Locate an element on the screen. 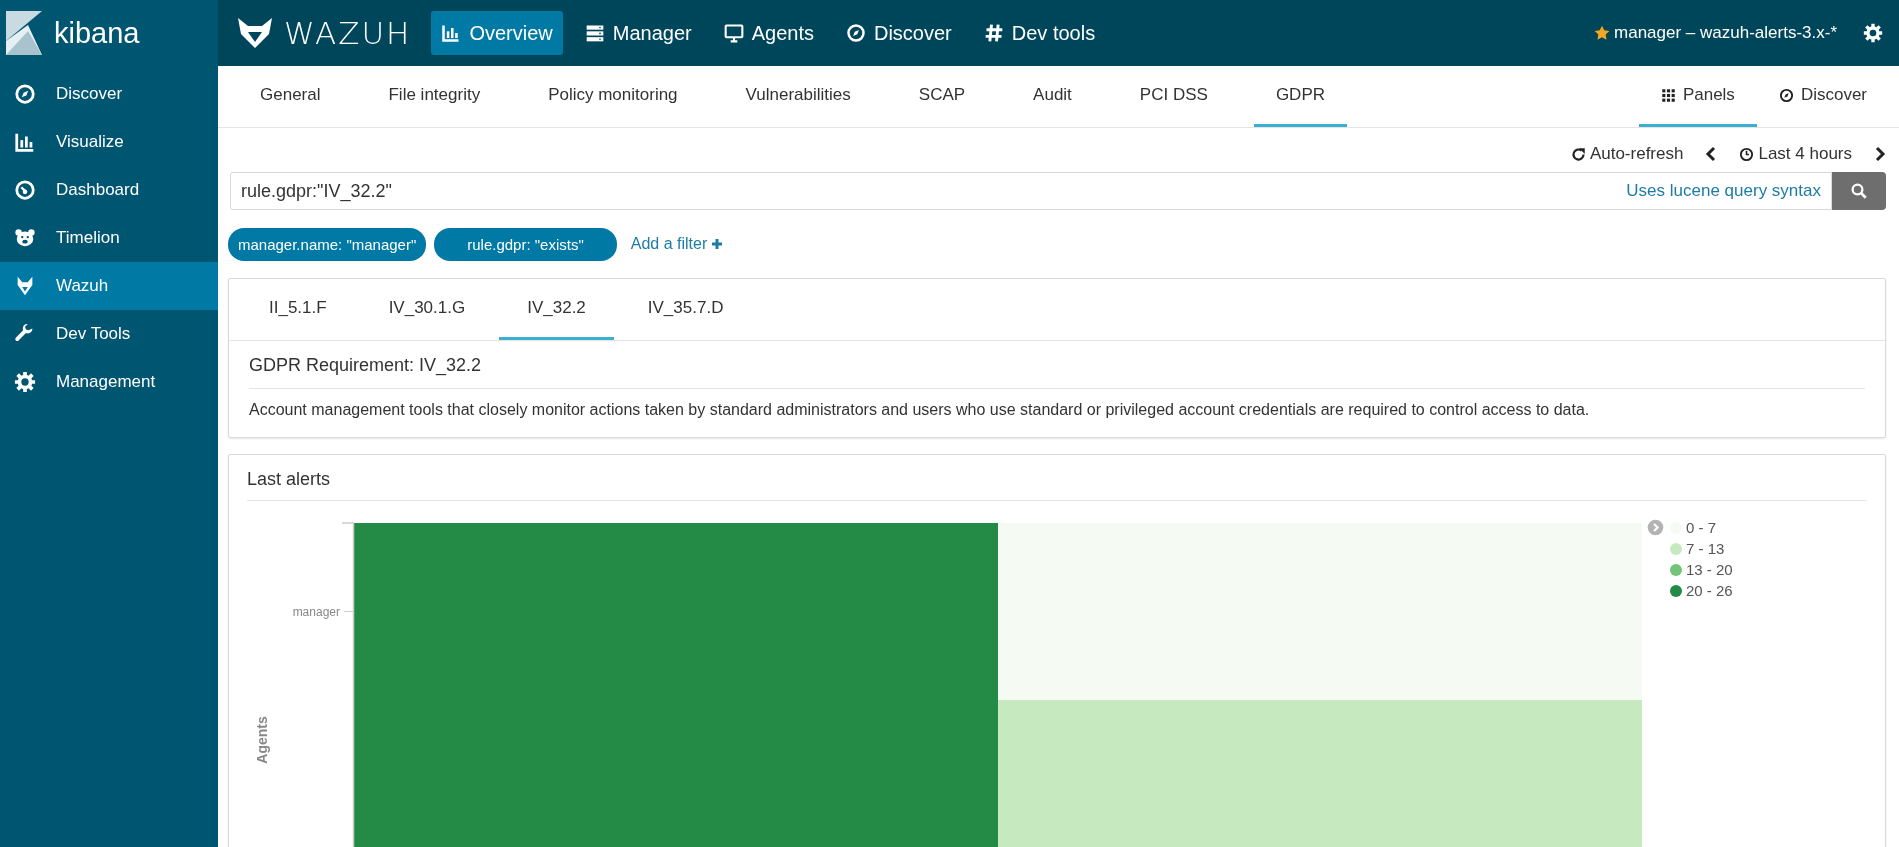 Image resolution: width=1899 pixels, height=847 pixels. axis-label: manager is located at coordinates (316, 611).